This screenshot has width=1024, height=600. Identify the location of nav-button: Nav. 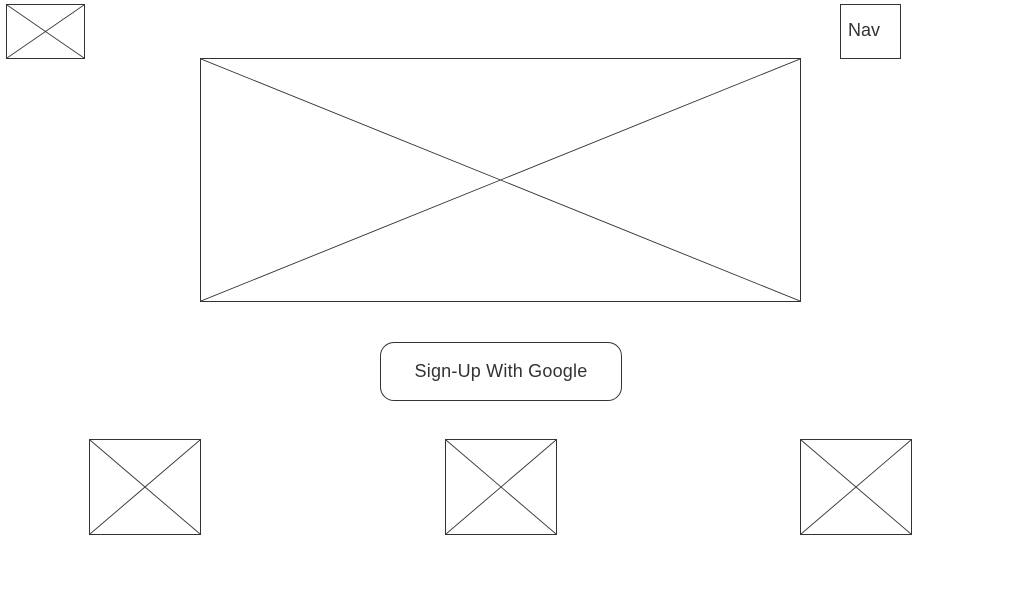
(870, 31).